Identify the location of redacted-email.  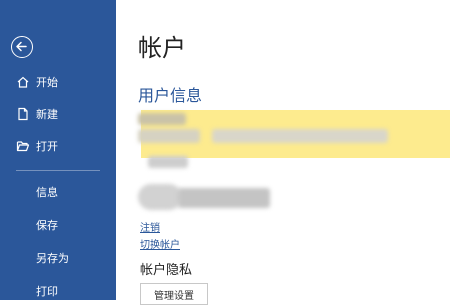
(169, 136).